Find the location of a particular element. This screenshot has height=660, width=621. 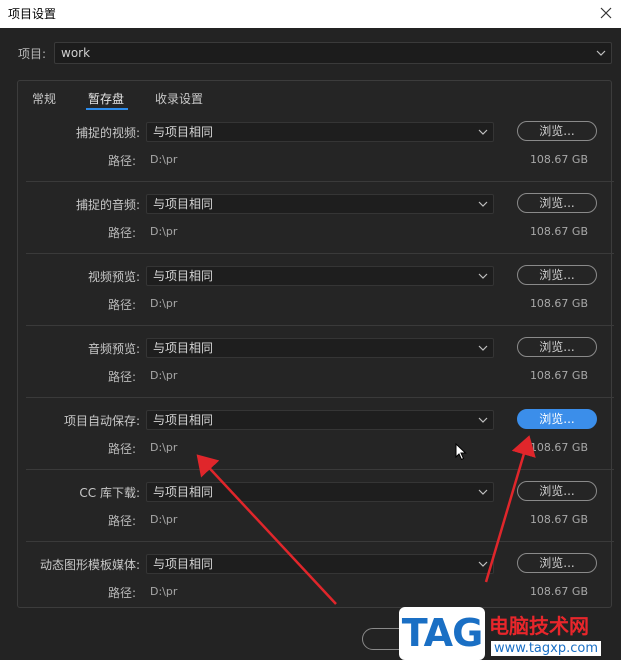

row-label: 项目自动保存: is located at coordinates (101, 421).